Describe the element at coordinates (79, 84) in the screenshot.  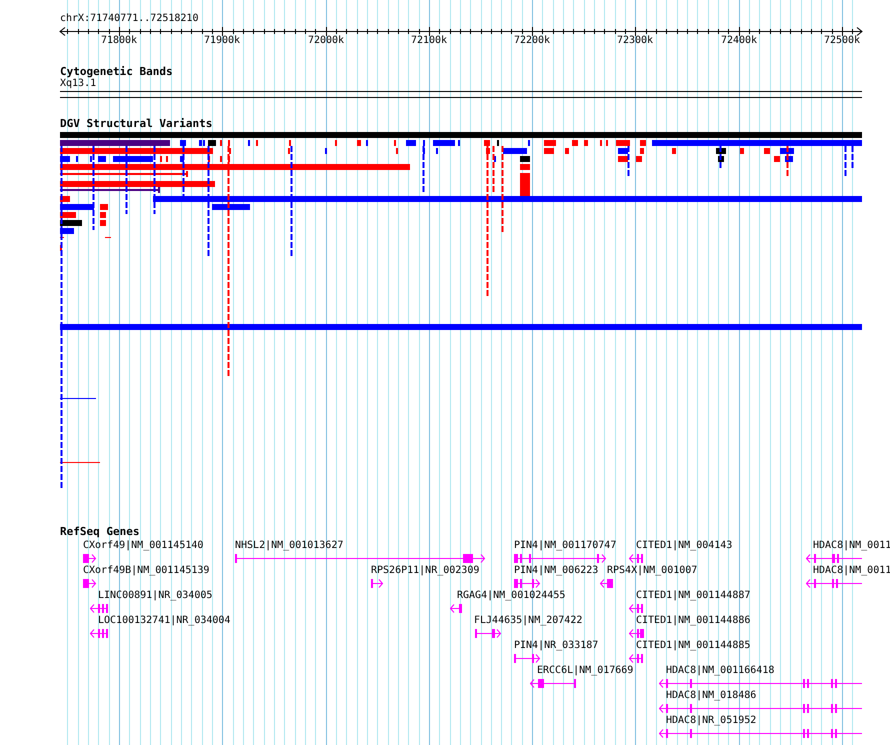
I see `band-label: Xq13.1` at that location.